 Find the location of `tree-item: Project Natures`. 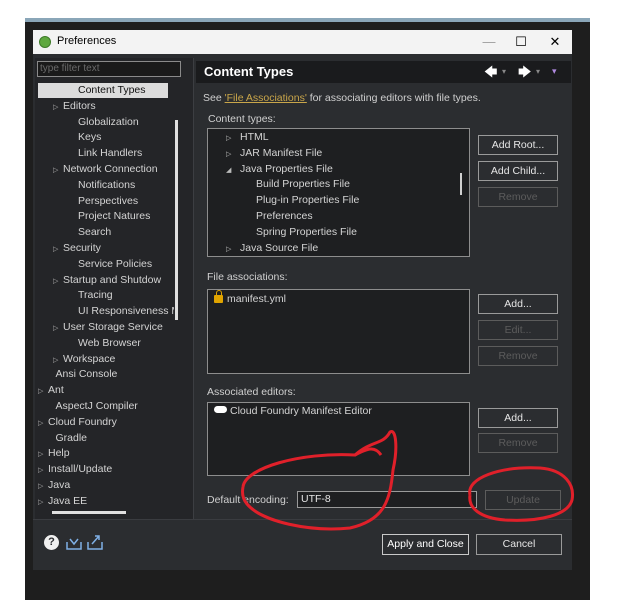

tree-item: Project Natures is located at coordinates (109, 216).